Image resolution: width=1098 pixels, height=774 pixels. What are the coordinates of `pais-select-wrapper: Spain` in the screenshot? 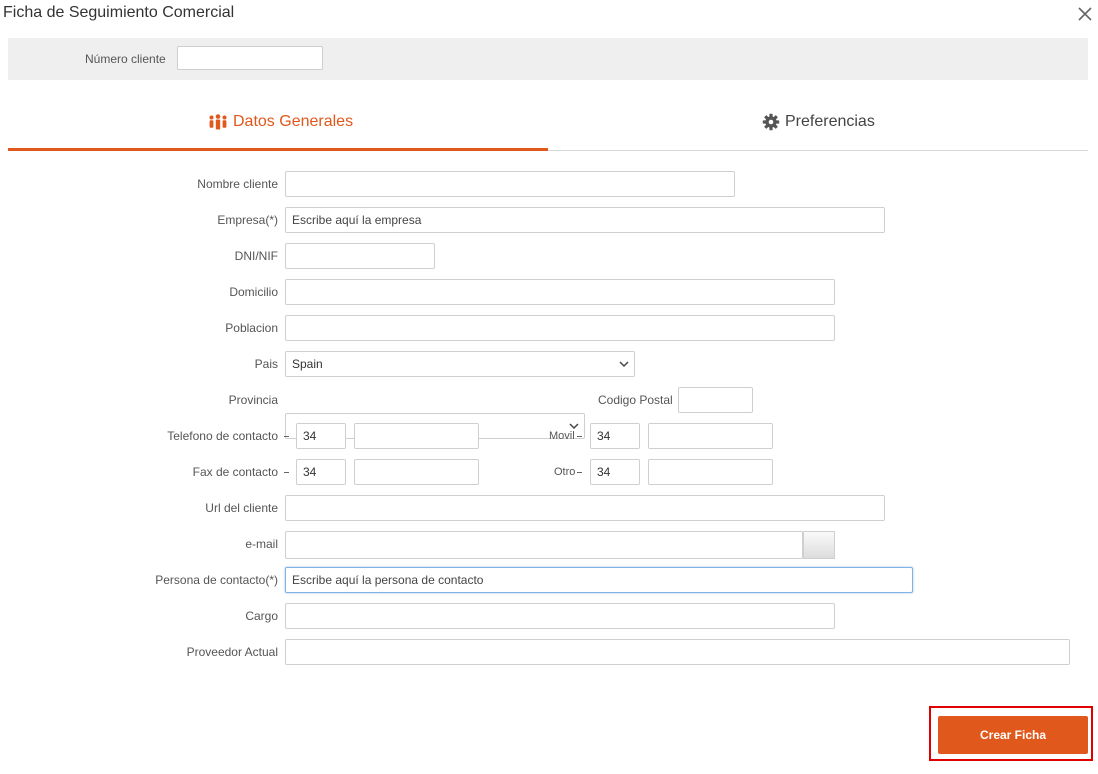 It's located at (460, 364).